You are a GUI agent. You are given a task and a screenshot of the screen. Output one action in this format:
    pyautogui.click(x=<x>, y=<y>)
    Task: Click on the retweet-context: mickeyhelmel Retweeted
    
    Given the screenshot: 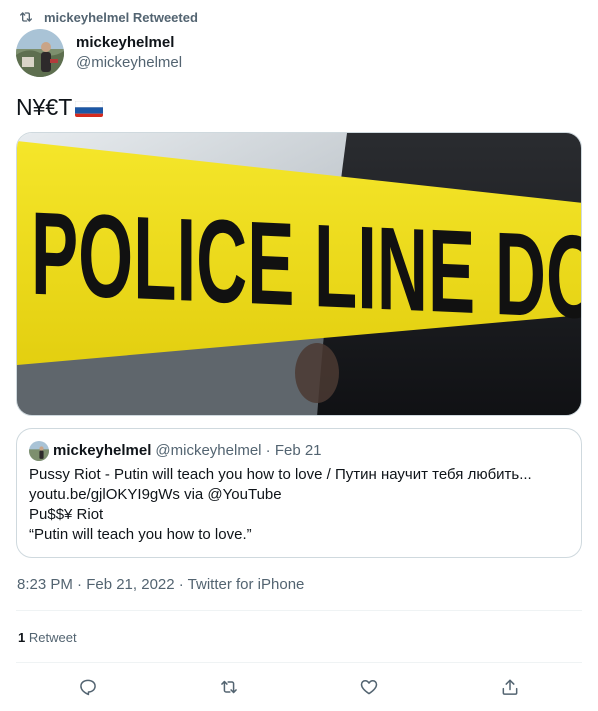 What is the action you would take?
    pyautogui.click(x=108, y=17)
    